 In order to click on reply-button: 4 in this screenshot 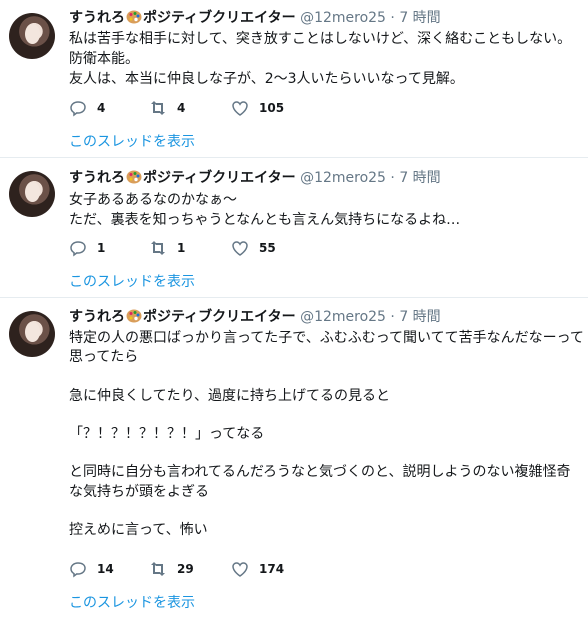, I will do `click(87, 108)`.